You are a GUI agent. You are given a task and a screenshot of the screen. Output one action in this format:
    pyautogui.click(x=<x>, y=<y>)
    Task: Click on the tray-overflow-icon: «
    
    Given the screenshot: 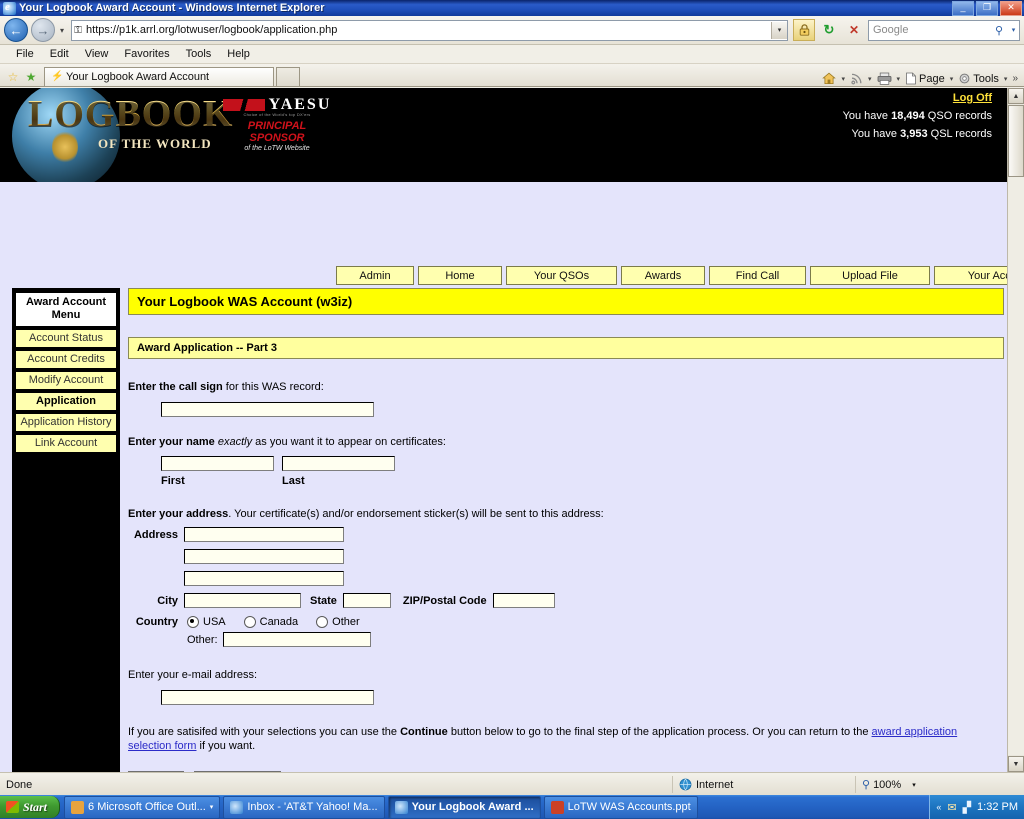 What is the action you would take?
    pyautogui.click(x=938, y=807)
    